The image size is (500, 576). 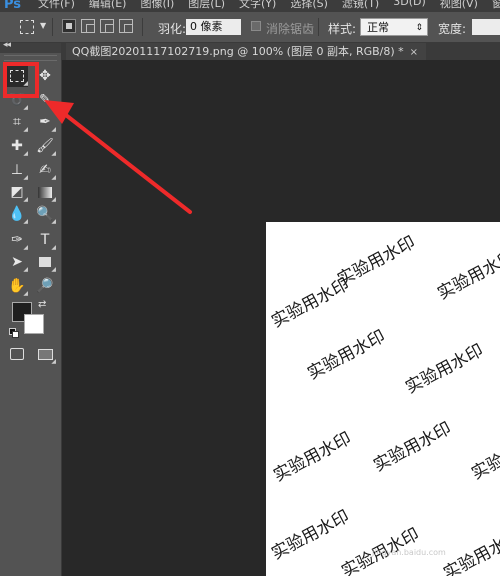 What do you see at coordinates (409, 552) in the screenshot?
I see `site-watermark: jingyan.baidu.com` at bounding box center [409, 552].